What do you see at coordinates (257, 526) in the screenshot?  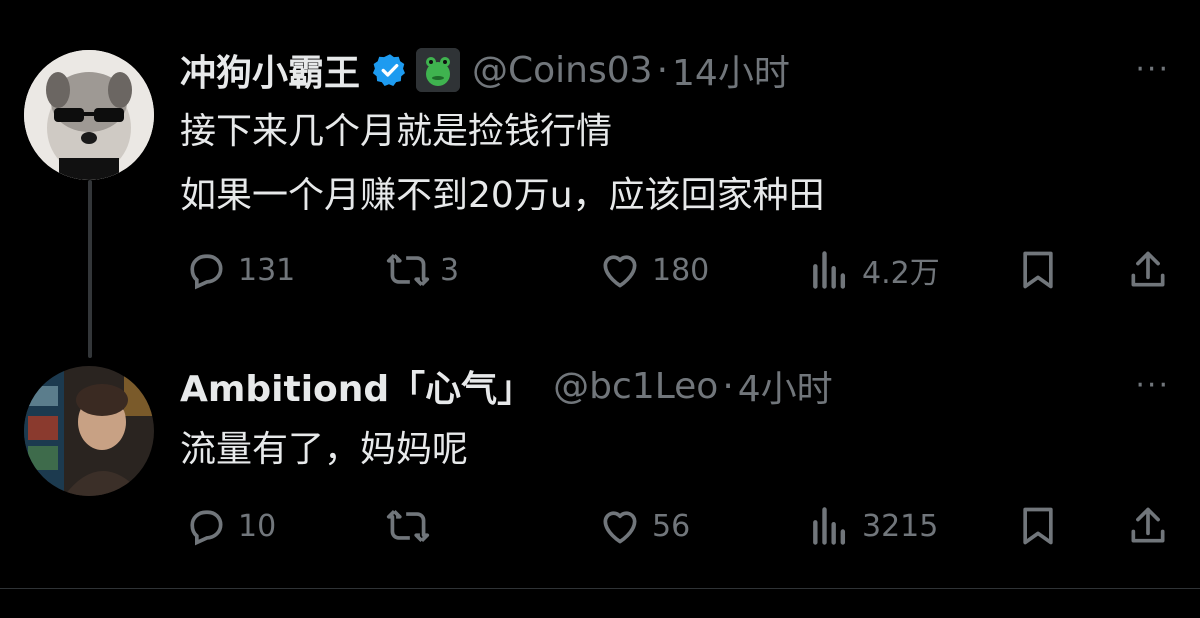 I see `reply-count: 10` at bounding box center [257, 526].